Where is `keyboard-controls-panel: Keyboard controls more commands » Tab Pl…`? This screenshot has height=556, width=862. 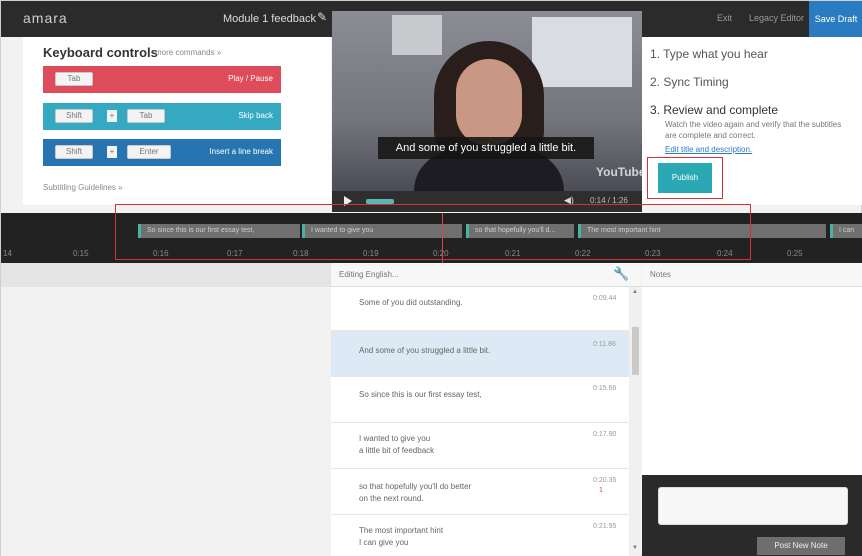
keyboard-controls-panel: Keyboard controls more commands » Tab Pl… is located at coordinates (177, 121).